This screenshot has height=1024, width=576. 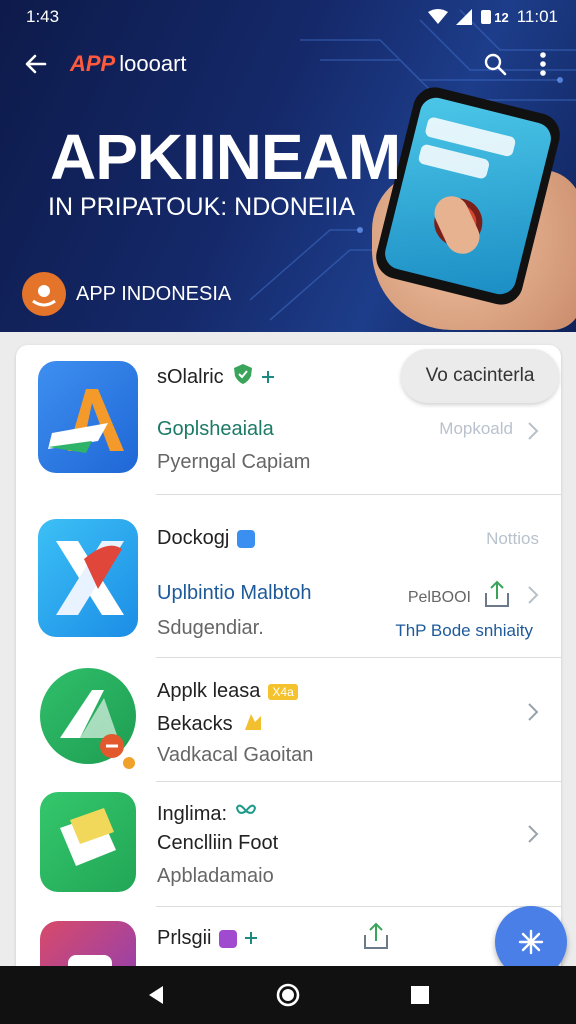 I want to click on app-brand: APP loooart, so click(x=128, y=64).